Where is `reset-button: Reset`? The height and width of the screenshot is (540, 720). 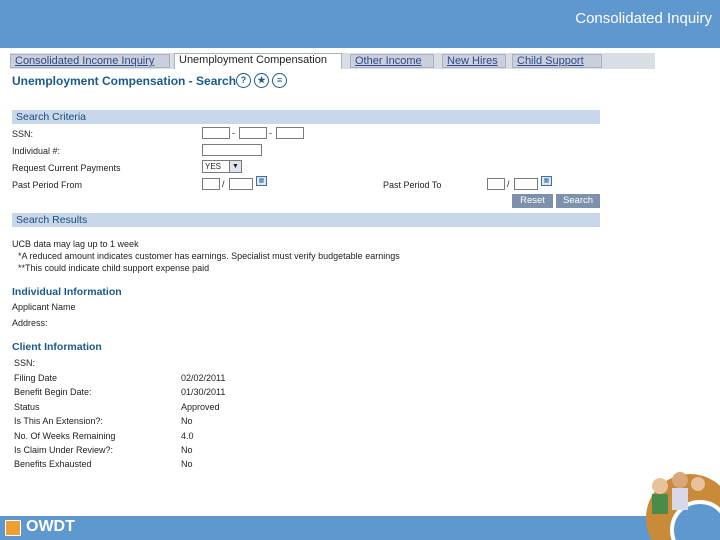
reset-button: Reset is located at coordinates (532, 201).